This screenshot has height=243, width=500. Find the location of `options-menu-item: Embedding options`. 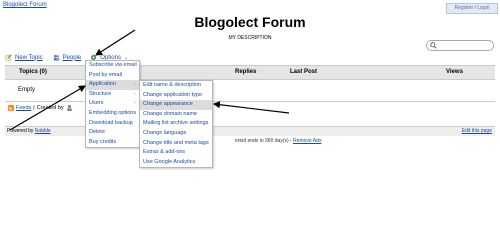

options-menu-item: Embedding options is located at coordinates (112, 114).